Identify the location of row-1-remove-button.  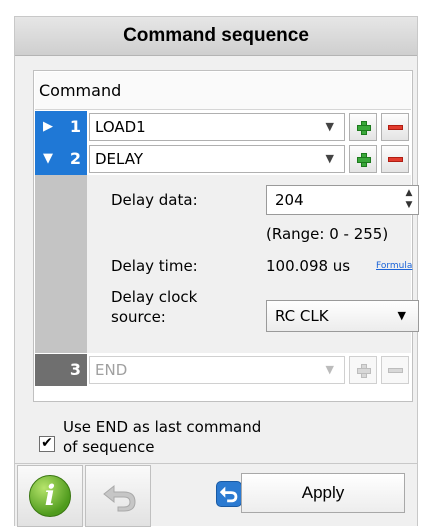
(395, 127).